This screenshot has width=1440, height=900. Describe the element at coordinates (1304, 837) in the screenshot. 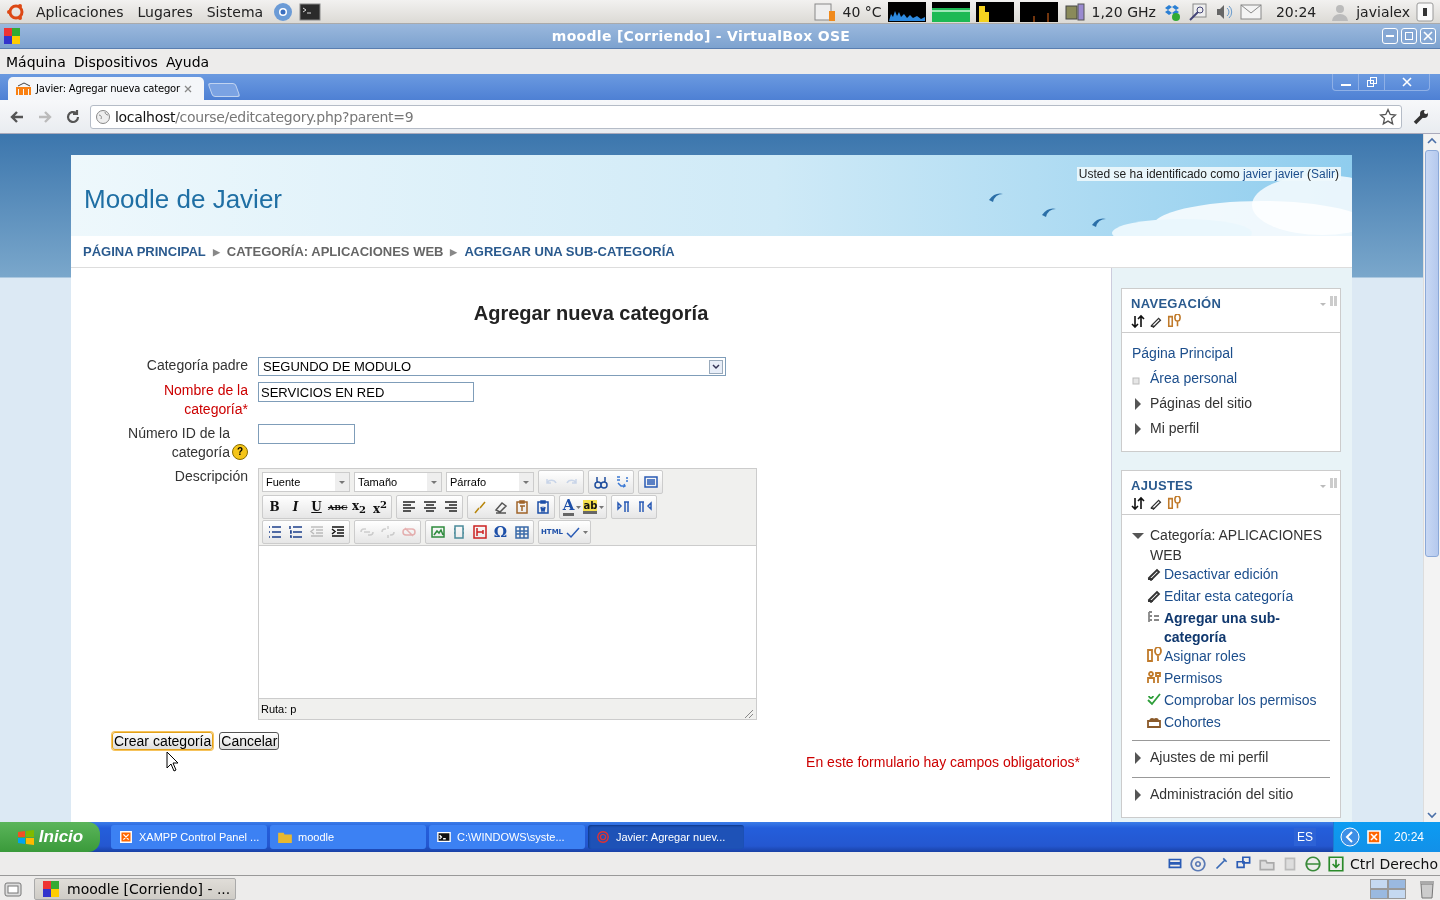

I see `language-indicator: ES` at that location.